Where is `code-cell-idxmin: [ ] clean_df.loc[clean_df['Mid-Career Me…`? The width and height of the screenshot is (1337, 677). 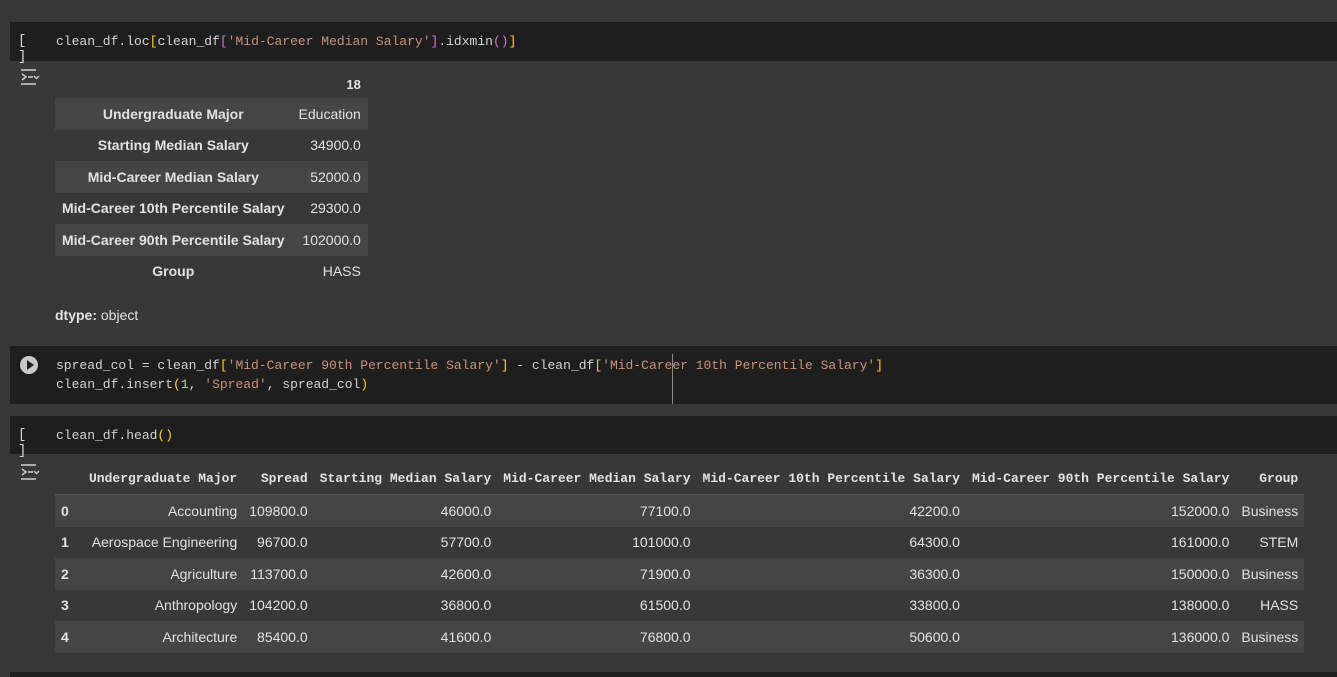
code-cell-idxmin: [ ] clean_df.loc[clean_df['Mid-Career Me… is located at coordinates (673, 43).